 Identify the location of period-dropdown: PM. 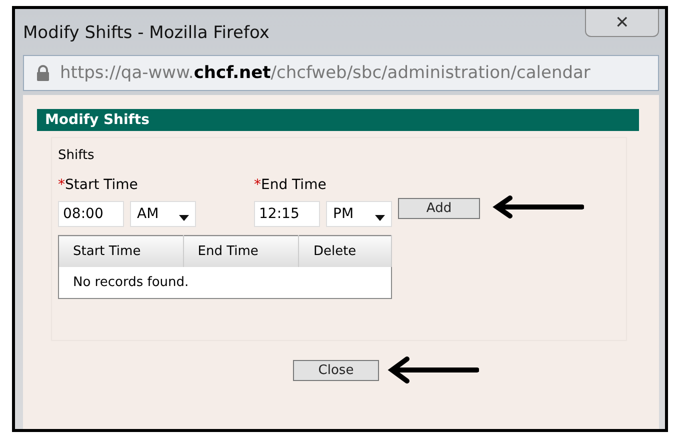
(359, 214).